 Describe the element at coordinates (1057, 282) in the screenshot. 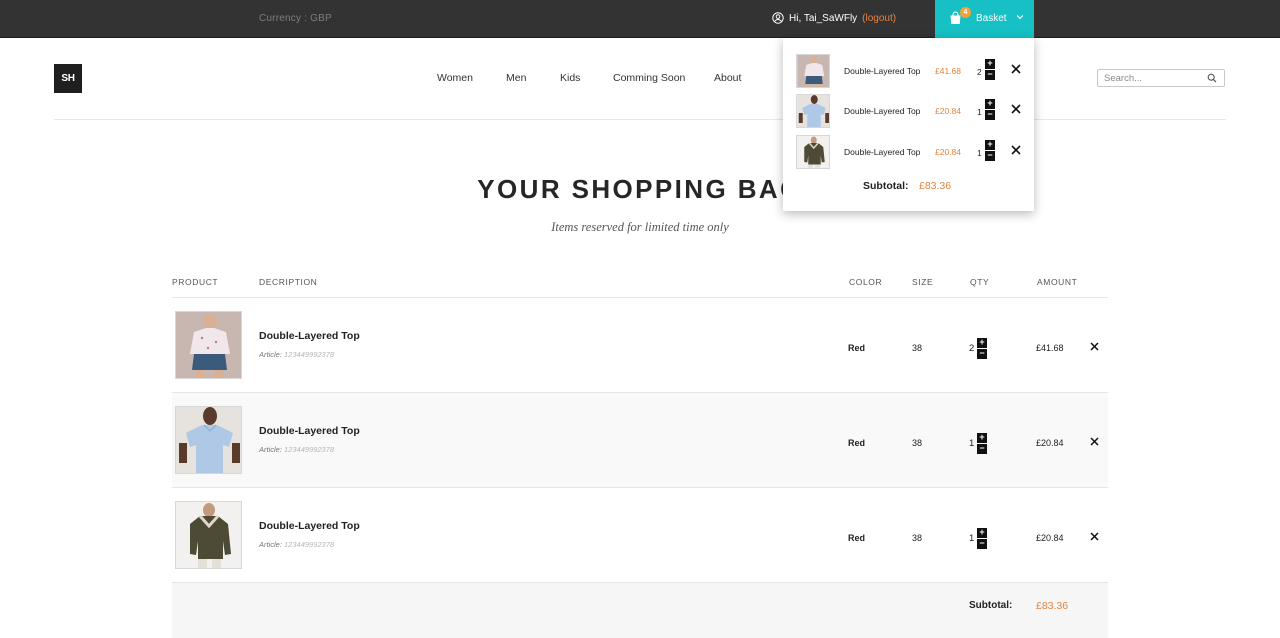

I see `header-amount: AMOUNT` at that location.